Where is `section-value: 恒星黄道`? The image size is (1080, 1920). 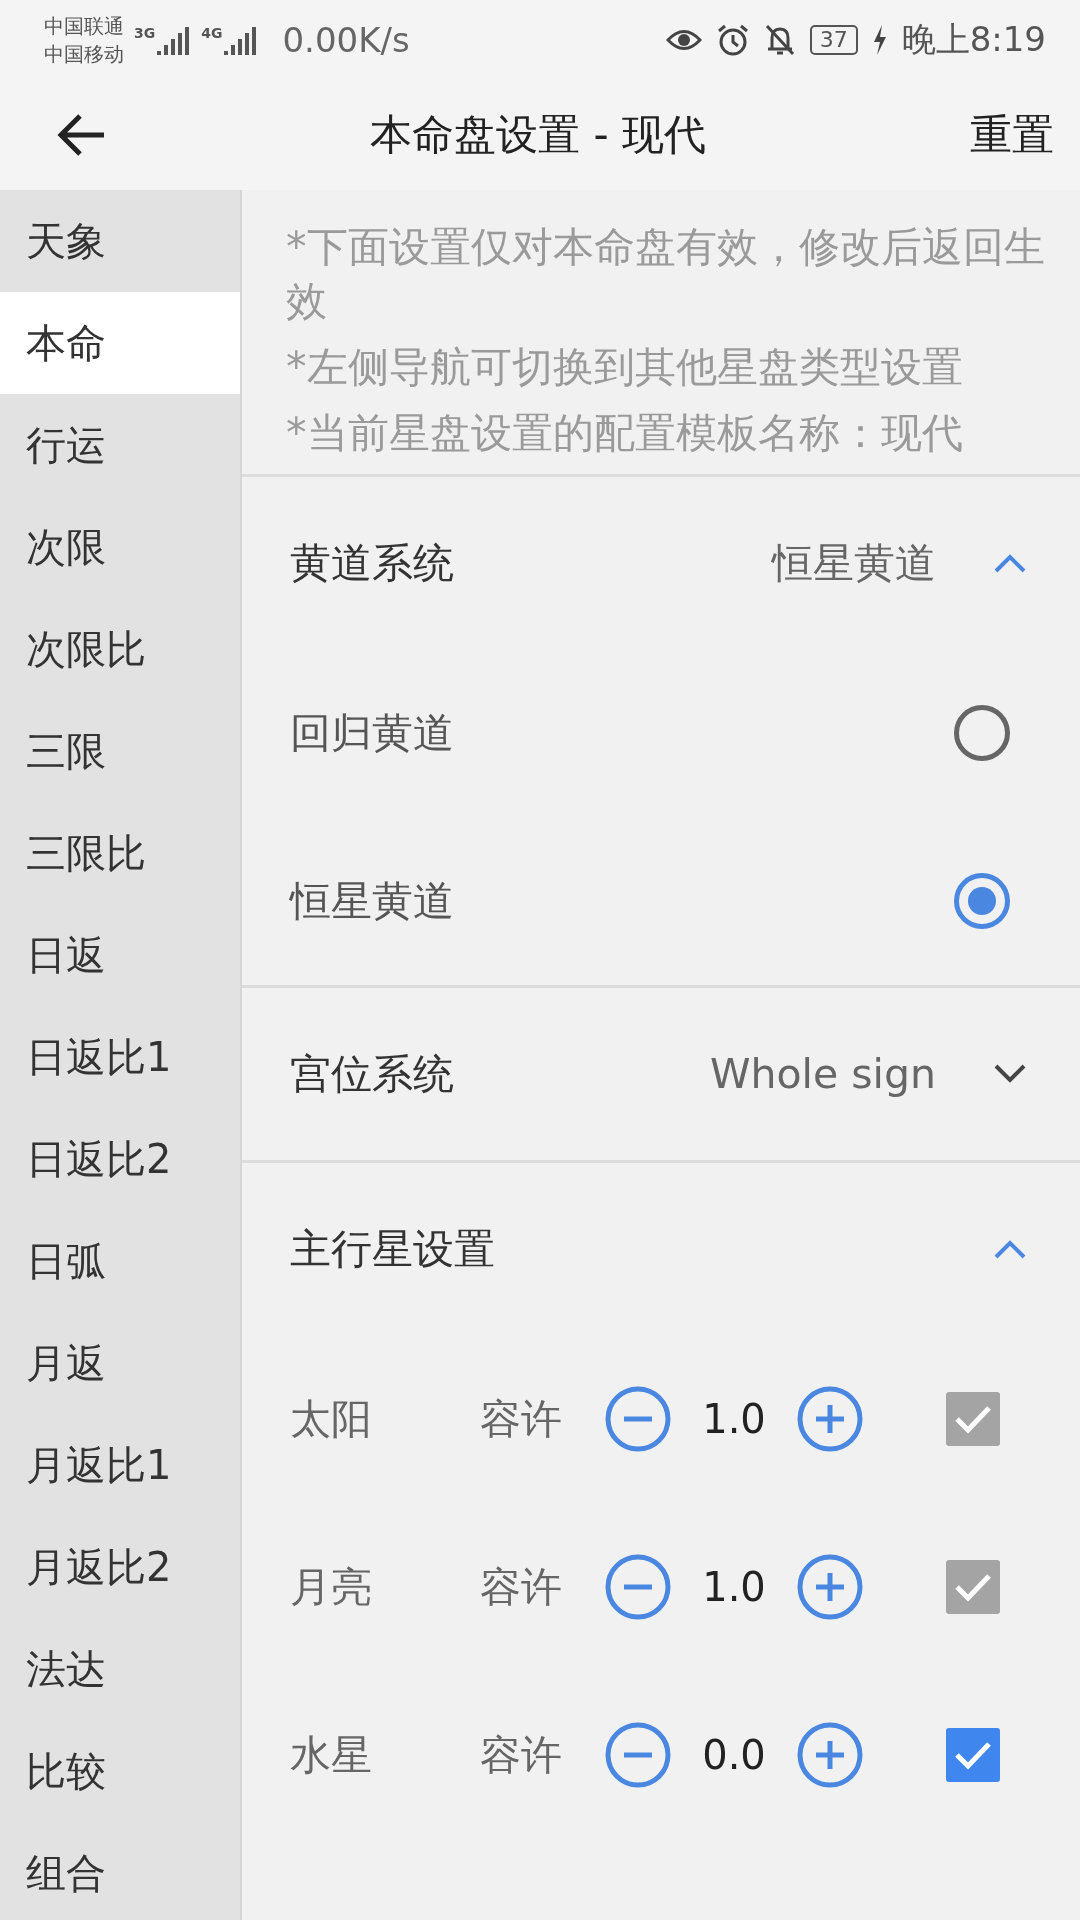 section-value: 恒星黄道 is located at coordinates (854, 563).